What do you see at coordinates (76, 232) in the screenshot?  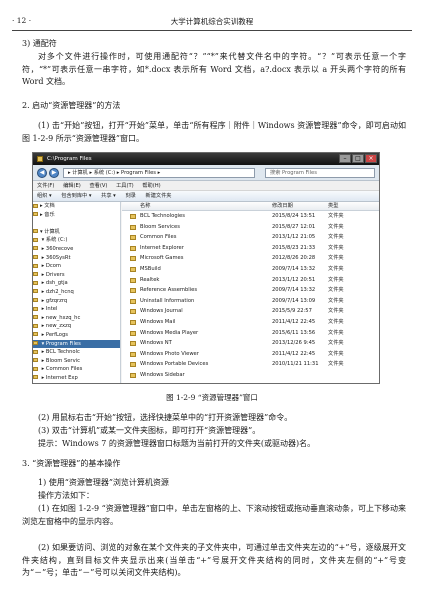 I see `nav-item-computer: ▾ 计算机` at bounding box center [76, 232].